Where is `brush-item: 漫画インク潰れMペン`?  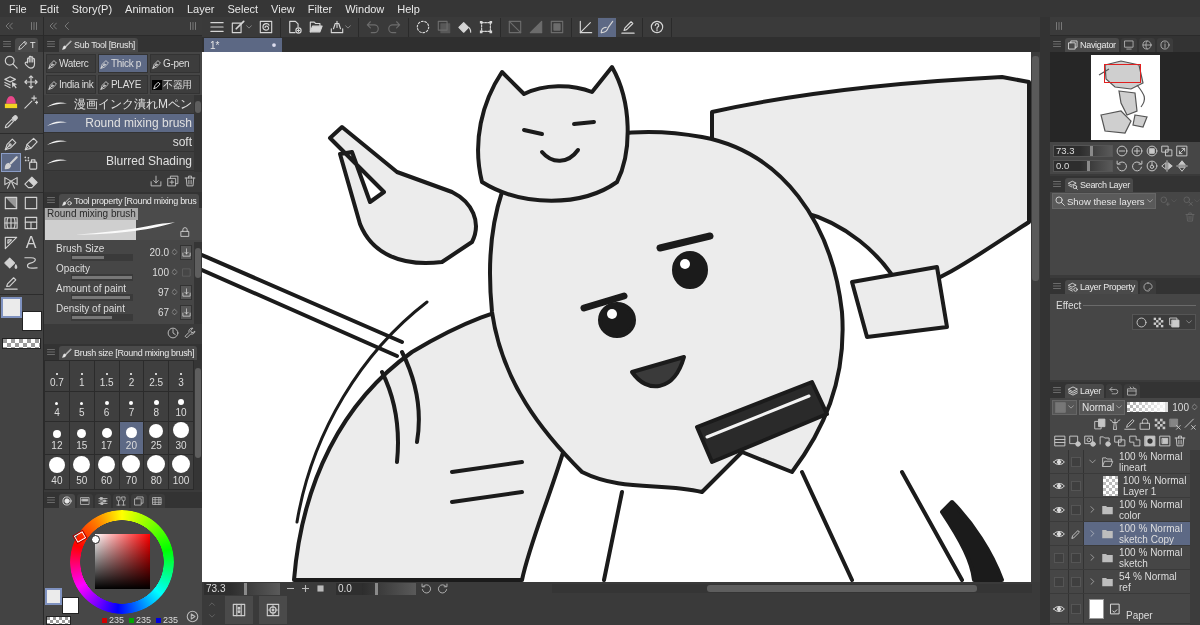
brush-item: 漫画インク潰れMペン is located at coordinates (119, 104).